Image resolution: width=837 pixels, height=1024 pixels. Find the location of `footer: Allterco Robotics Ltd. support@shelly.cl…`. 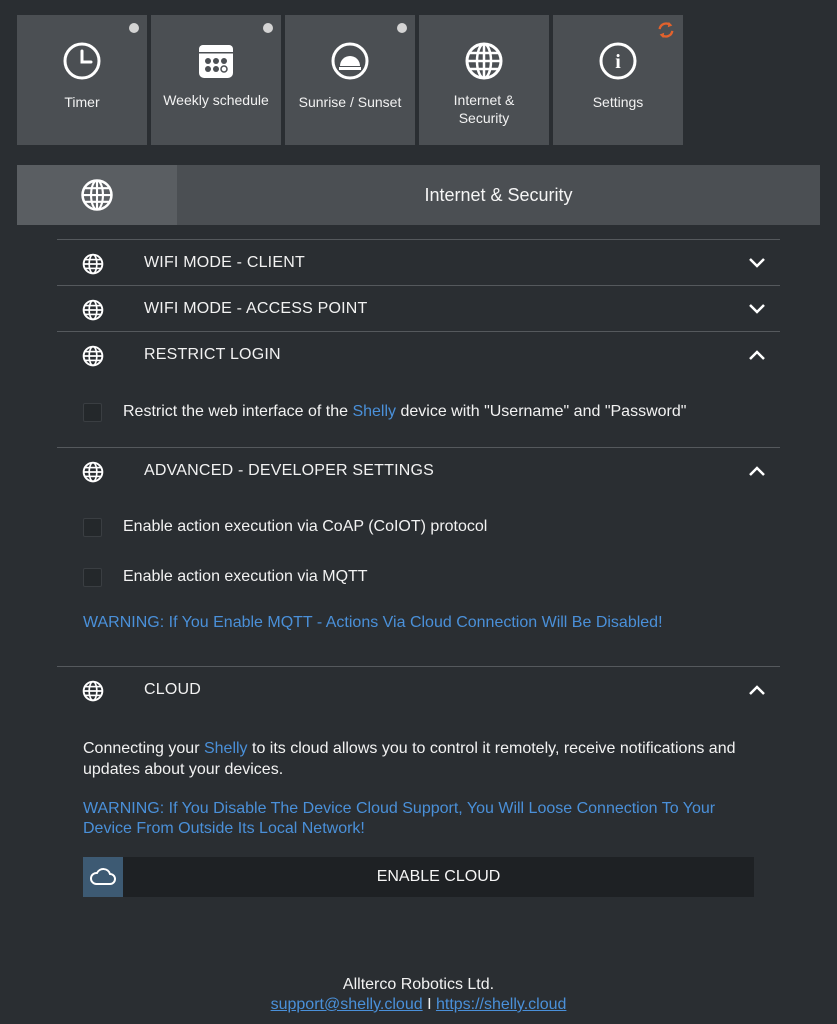

footer: Allterco Robotics Ltd. support@shelly.cl… is located at coordinates (418, 995).